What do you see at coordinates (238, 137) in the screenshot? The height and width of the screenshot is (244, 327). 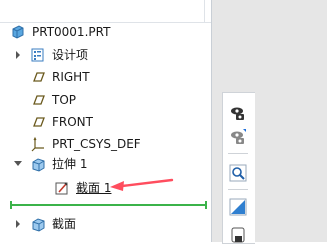 I see `hide-camera-icon` at bounding box center [238, 137].